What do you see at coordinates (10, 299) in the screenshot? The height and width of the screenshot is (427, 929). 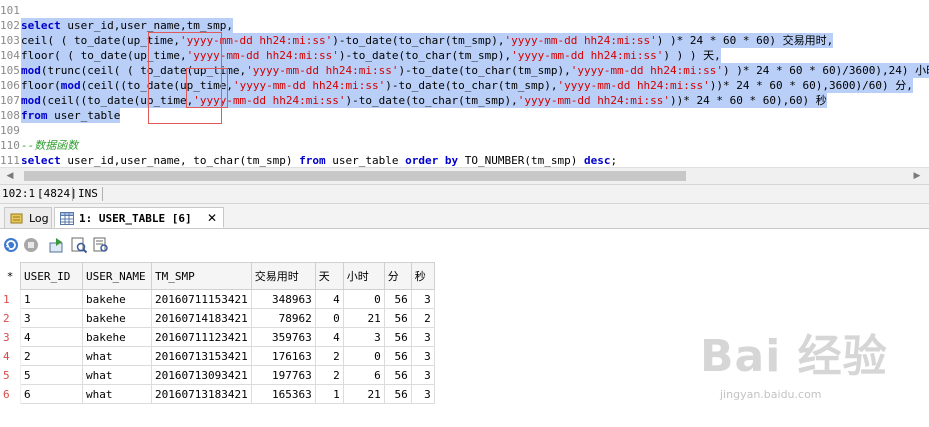 I see `row-number: 1` at bounding box center [10, 299].